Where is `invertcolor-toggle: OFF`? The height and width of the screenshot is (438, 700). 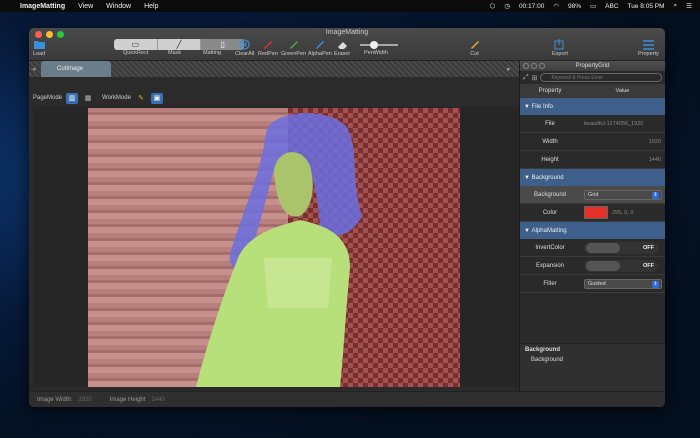 invertcolor-toggle: OFF is located at coordinates (621, 247).